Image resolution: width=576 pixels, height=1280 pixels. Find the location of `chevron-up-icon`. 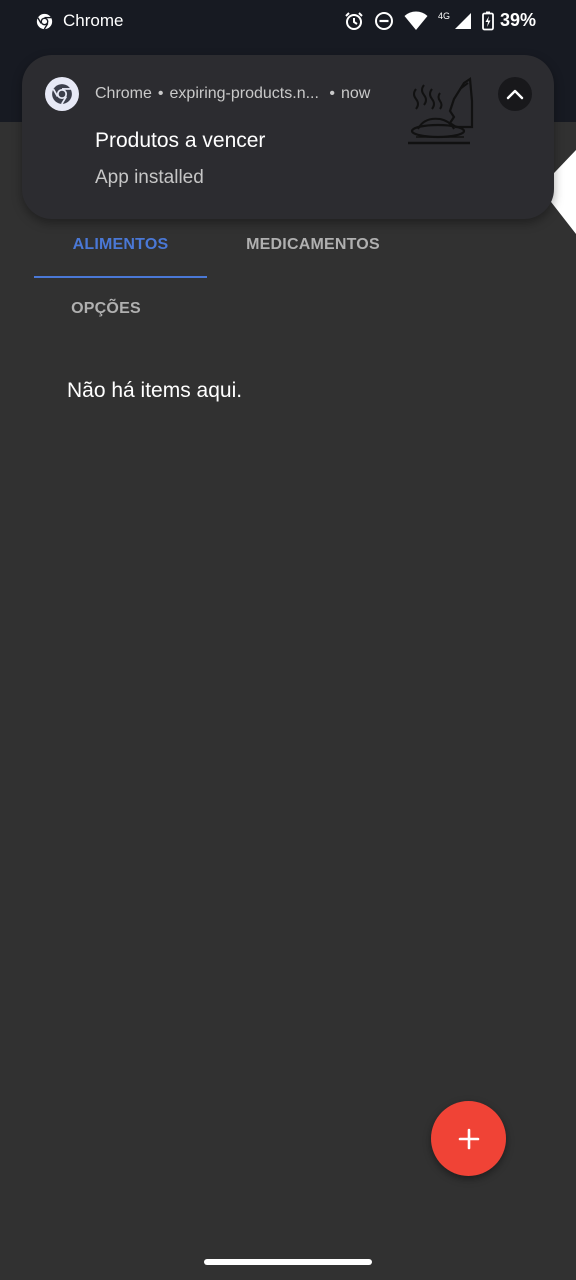

chevron-up-icon is located at coordinates (515, 94).